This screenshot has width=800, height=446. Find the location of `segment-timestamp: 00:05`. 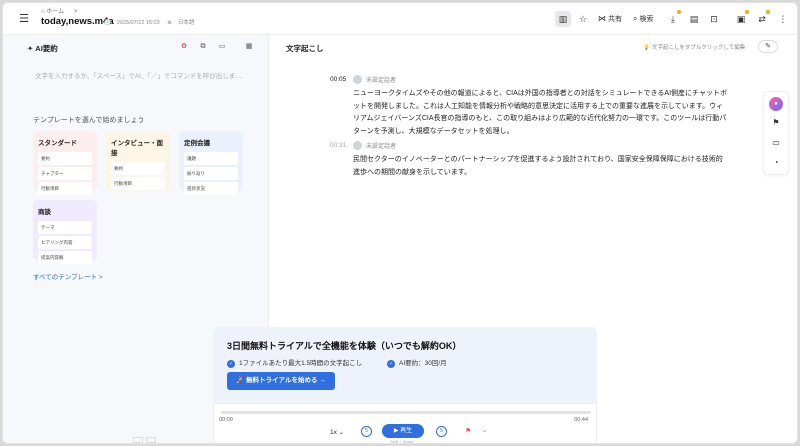

segment-timestamp: 00:05 is located at coordinates (338, 79).